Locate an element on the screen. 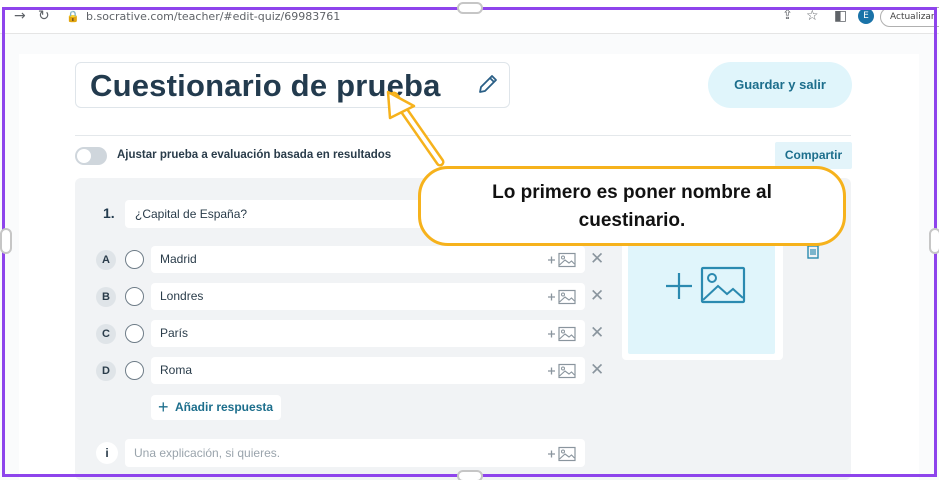  answer-row: C París ✕ is located at coordinates (469, 334).